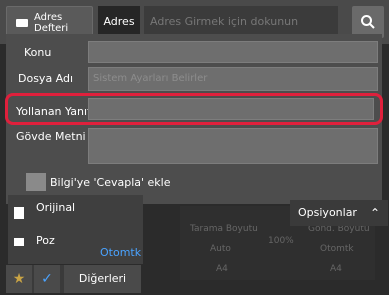  I want to click on send-paper: A4, so click(336, 269).